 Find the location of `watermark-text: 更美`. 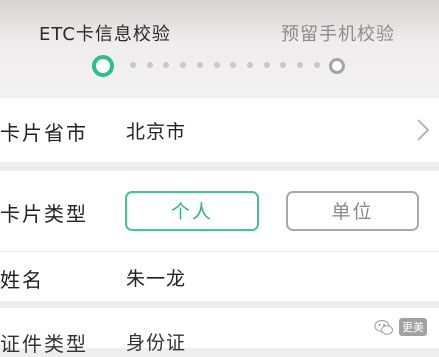

watermark-text: 更美 is located at coordinates (413, 327).